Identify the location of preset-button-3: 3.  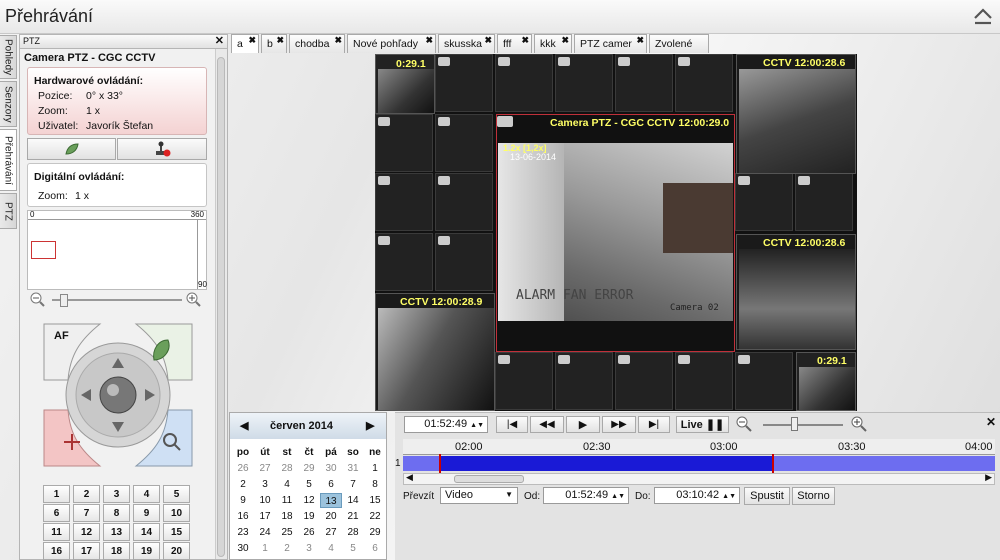
(116, 494).